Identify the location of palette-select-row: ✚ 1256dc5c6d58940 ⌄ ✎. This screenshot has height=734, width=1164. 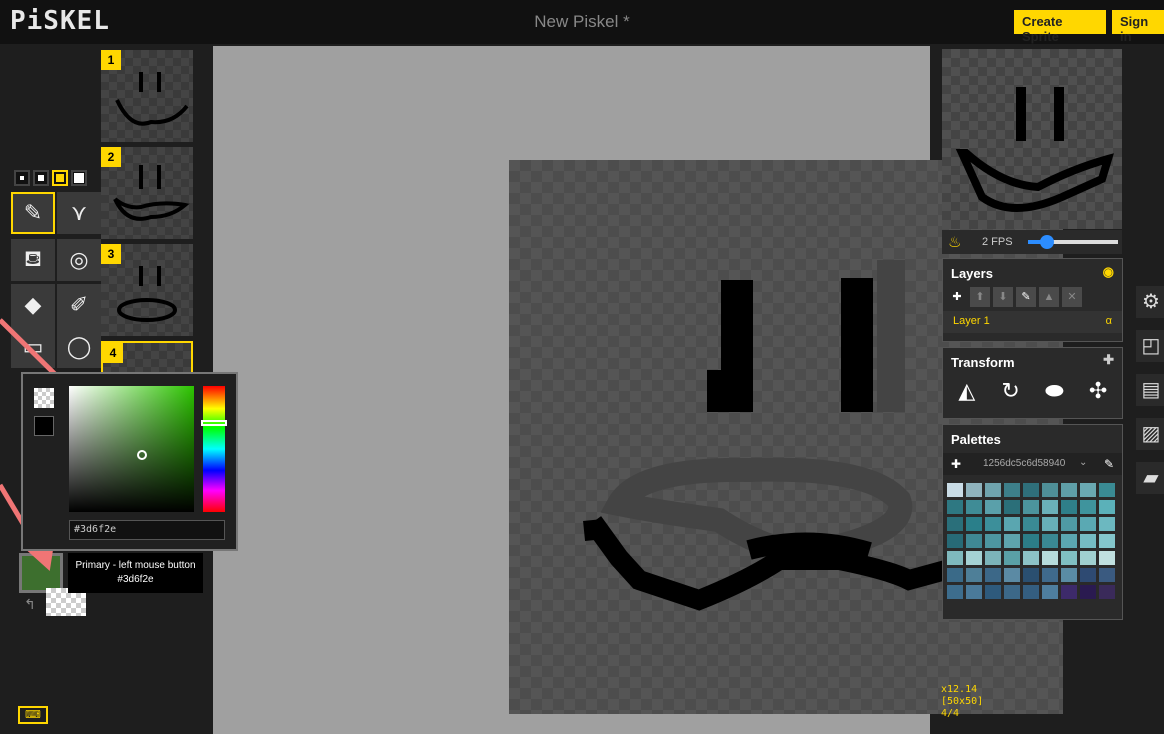
(1032, 464).